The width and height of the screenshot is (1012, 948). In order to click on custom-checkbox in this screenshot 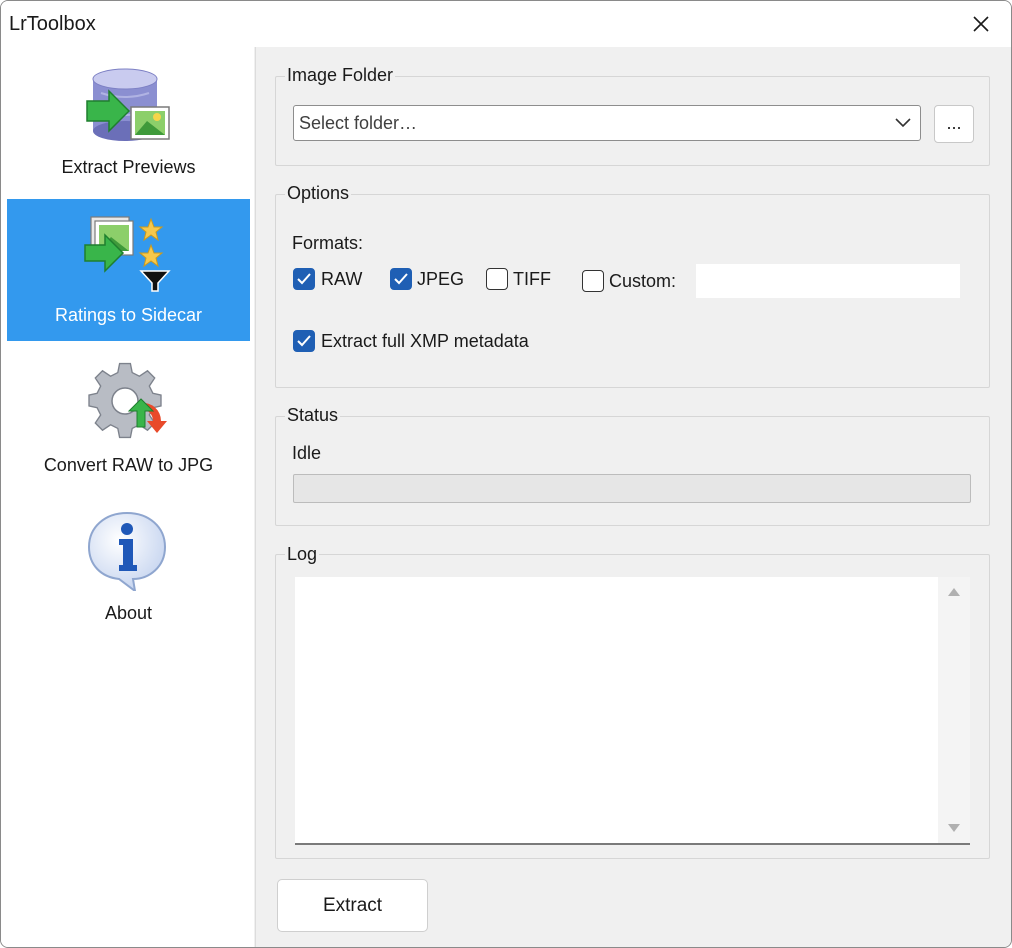, I will do `click(593, 281)`.